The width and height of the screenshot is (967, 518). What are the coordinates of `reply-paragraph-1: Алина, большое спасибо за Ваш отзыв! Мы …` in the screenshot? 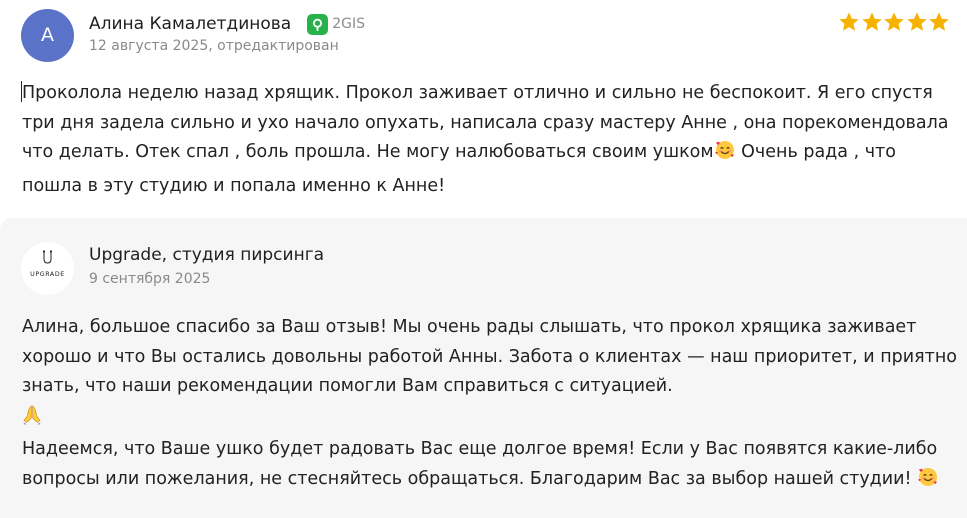 It's located at (489, 356).